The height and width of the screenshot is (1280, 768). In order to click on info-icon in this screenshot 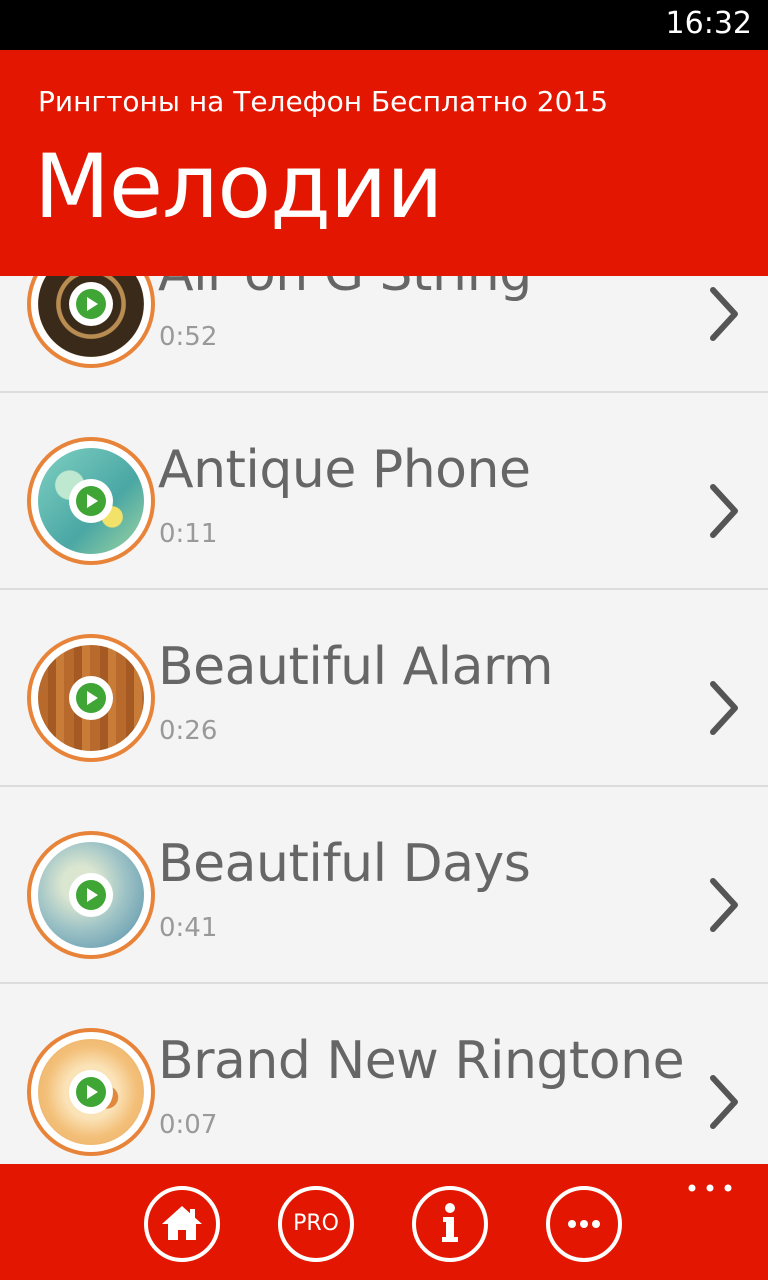, I will do `click(450, 1222)`.